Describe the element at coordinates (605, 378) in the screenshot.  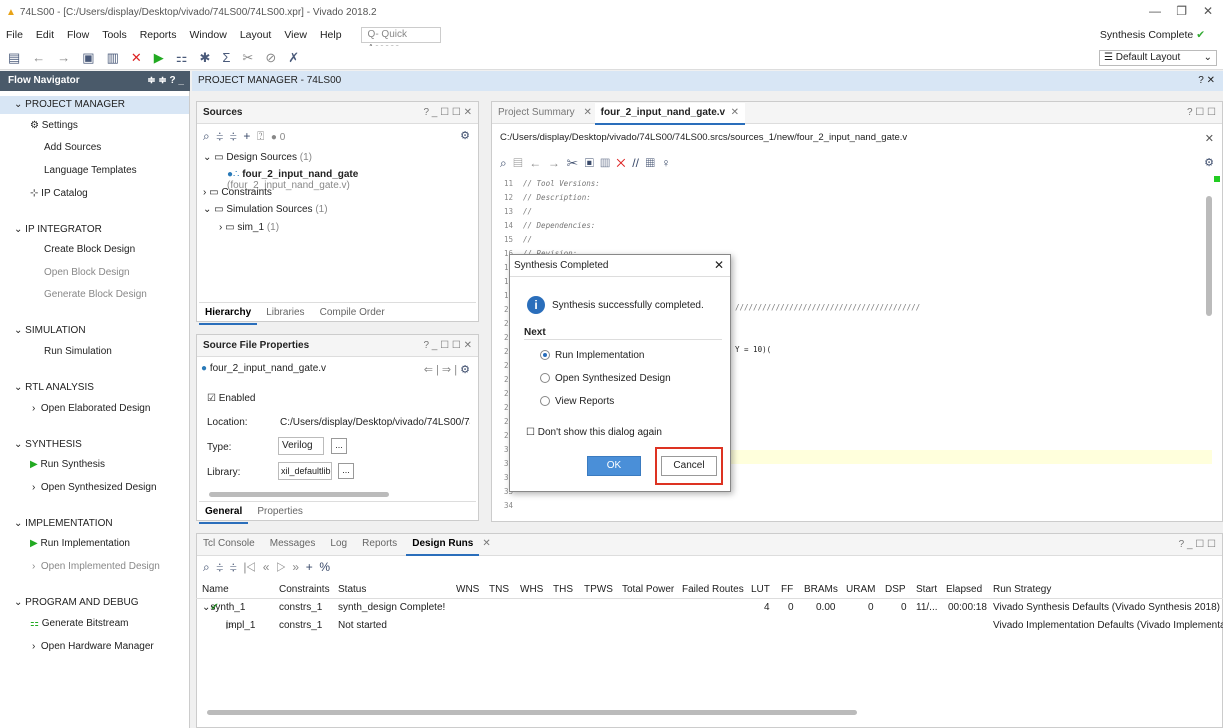
I see `option-open-synthesized-design: Open Synthesized Design` at that location.